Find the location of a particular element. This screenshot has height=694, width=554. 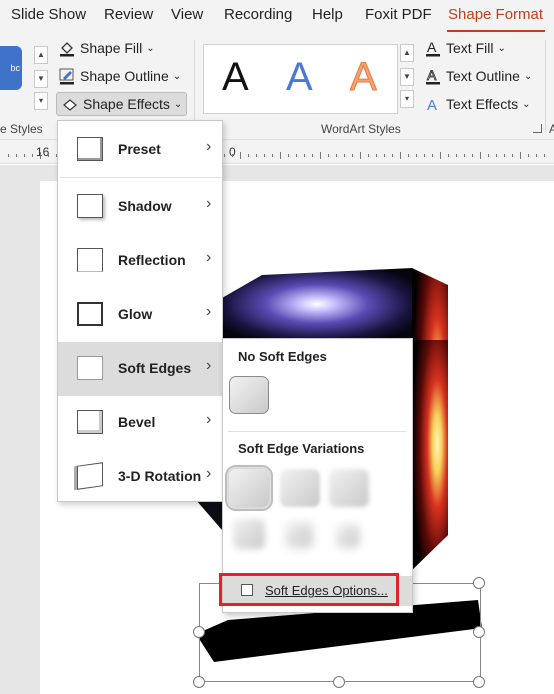

gallery-scroll-down-button: ▼ is located at coordinates (41, 79).